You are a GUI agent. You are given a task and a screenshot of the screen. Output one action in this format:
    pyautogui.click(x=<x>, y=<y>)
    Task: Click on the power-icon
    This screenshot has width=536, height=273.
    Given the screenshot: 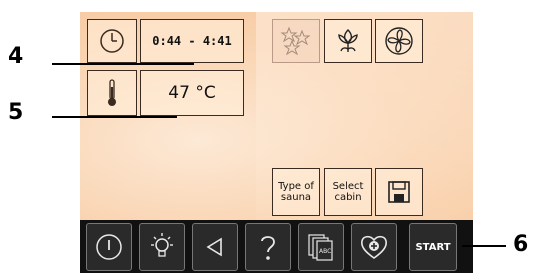 What is the action you would take?
    pyautogui.click(x=109, y=247)
    